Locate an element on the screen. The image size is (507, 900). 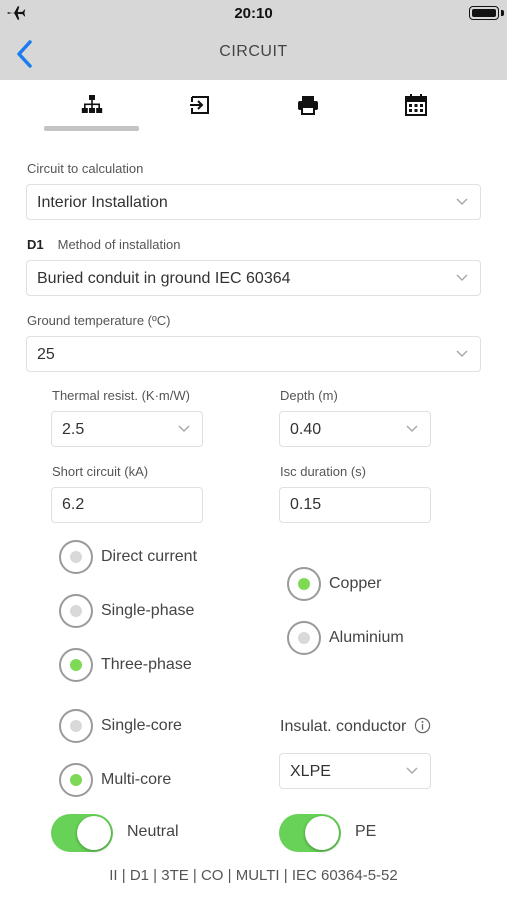
thermal-label: Thermal resist. (K·m/W) is located at coordinates (121, 395).